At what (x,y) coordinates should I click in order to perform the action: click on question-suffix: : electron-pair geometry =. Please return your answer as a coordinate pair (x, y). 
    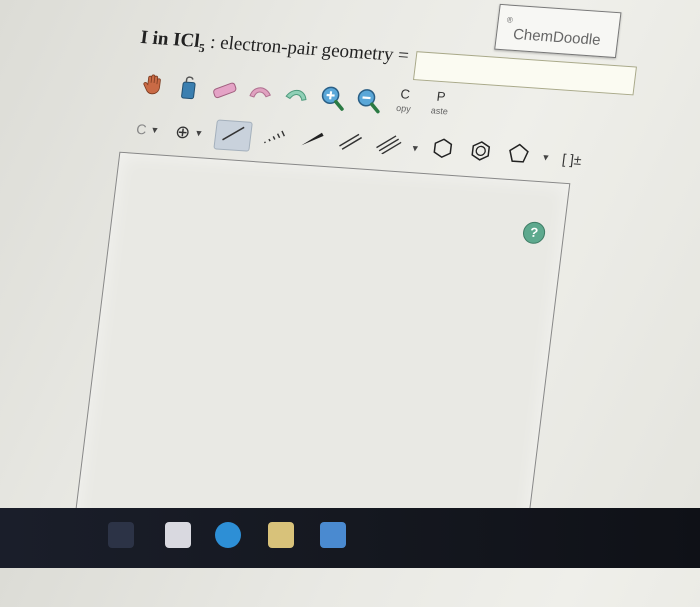
    Looking at the image, I should click on (307, 49).